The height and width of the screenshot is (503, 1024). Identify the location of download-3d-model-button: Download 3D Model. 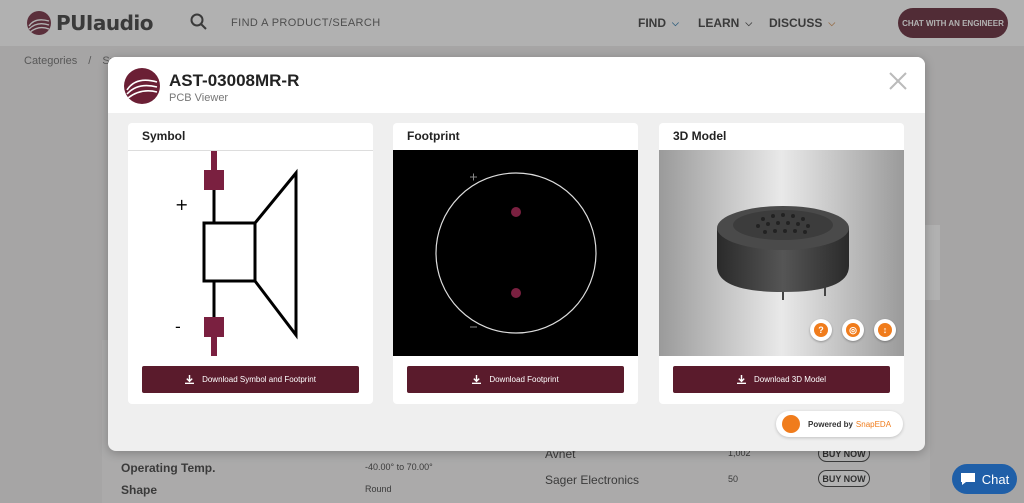
(781, 379).